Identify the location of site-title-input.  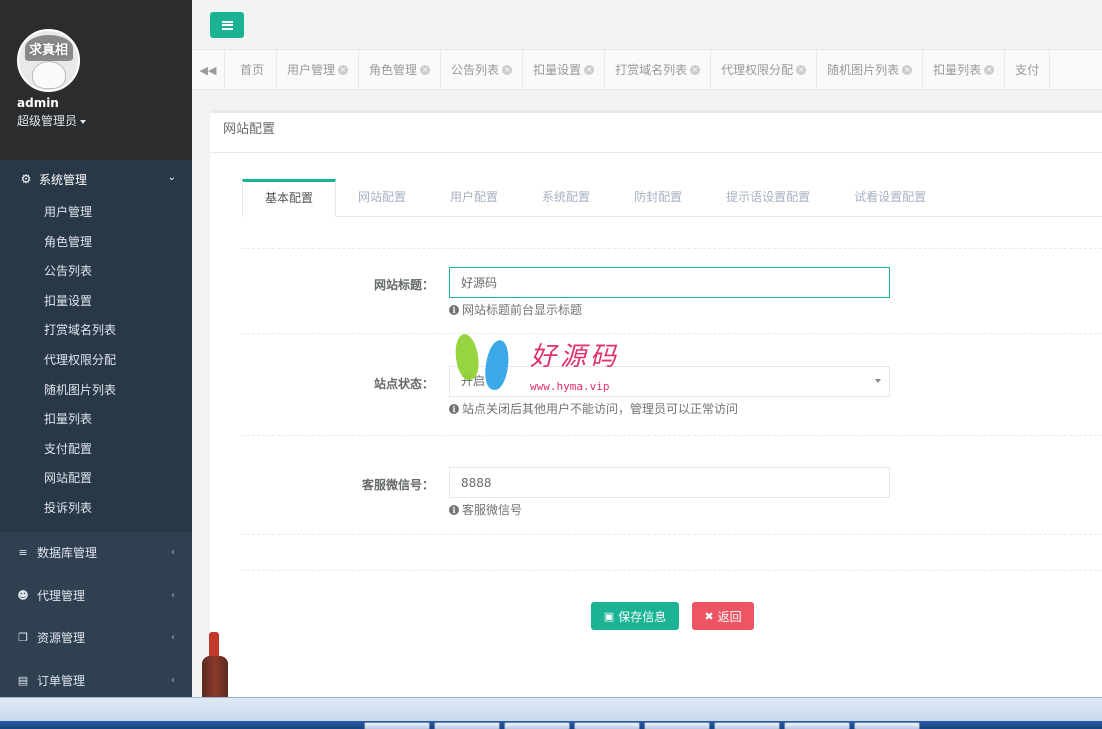
(669, 282).